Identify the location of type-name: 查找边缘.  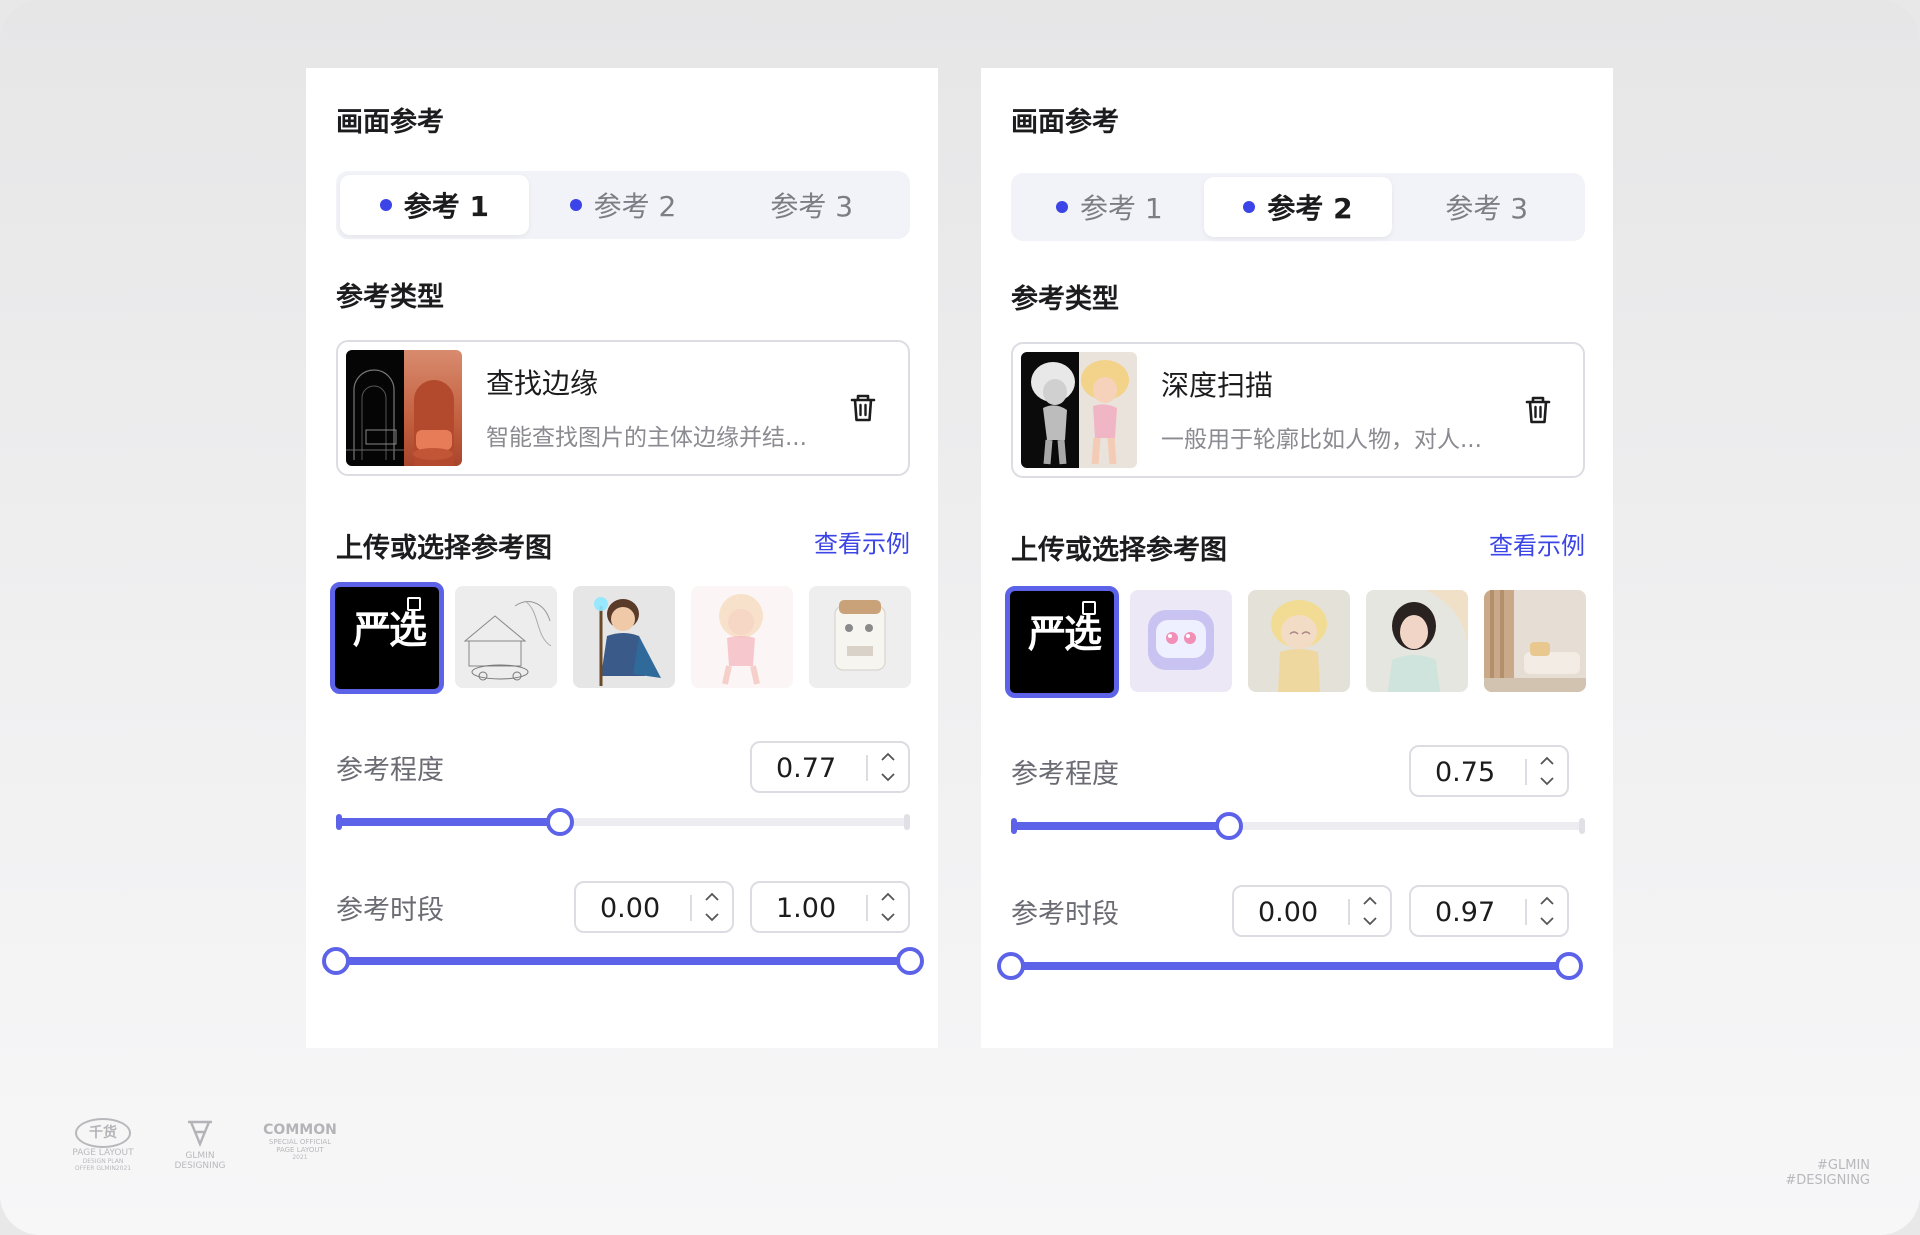
(542, 383).